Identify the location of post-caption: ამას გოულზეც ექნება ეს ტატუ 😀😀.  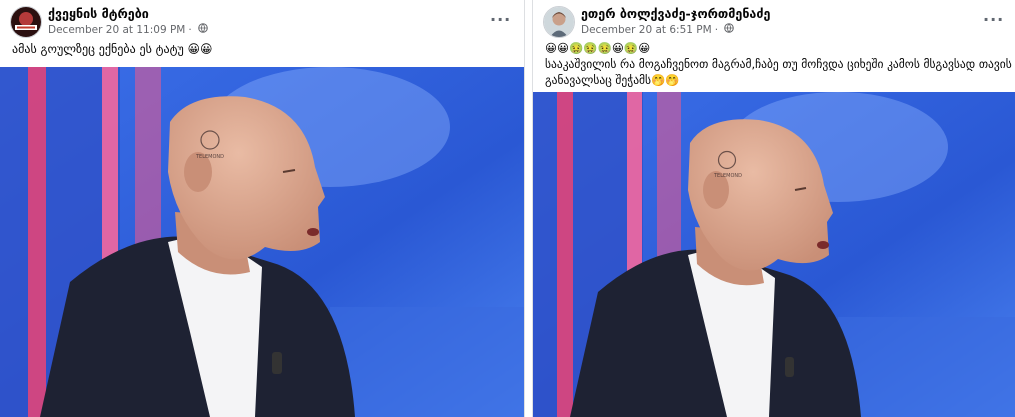
(112, 49).